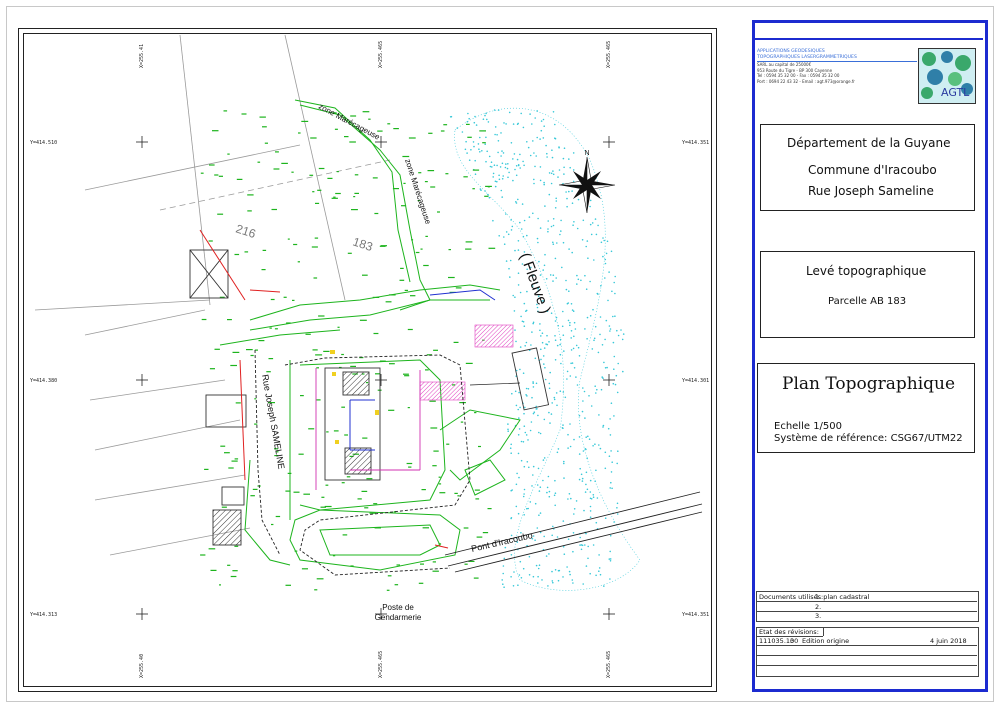 The height and width of the screenshot is (708, 1000). What do you see at coordinates (826, 641) in the screenshot?
I see `revision-edition: Edition origine` at bounding box center [826, 641].